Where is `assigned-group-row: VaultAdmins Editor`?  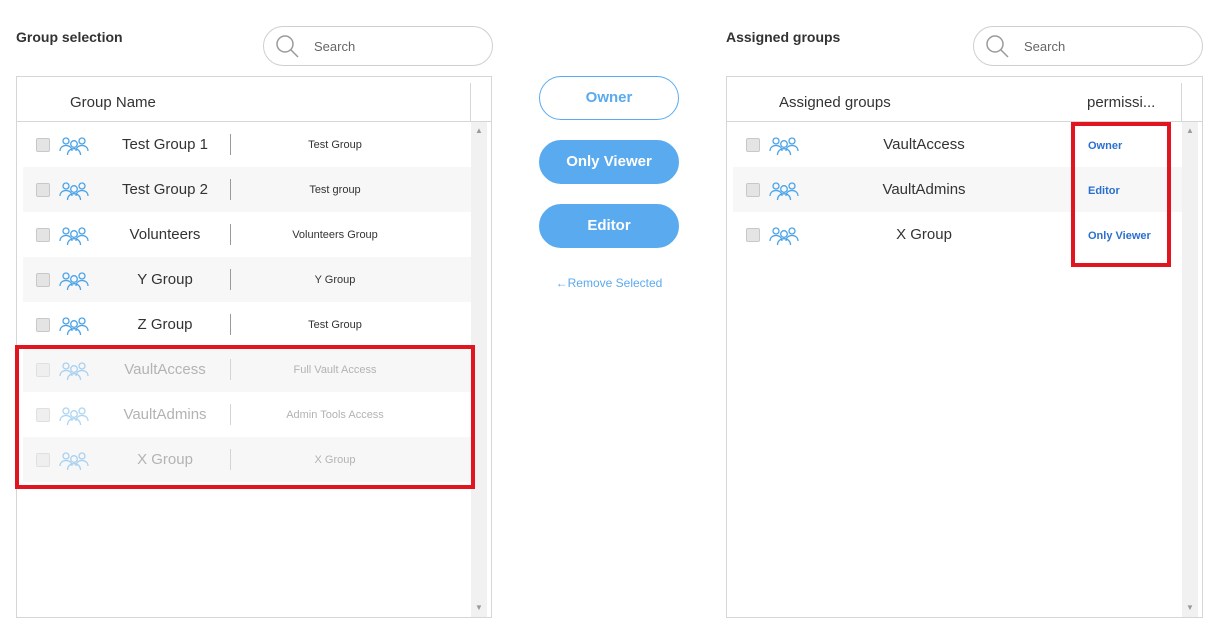
assigned-group-row: VaultAdmins Editor is located at coordinates (957, 189).